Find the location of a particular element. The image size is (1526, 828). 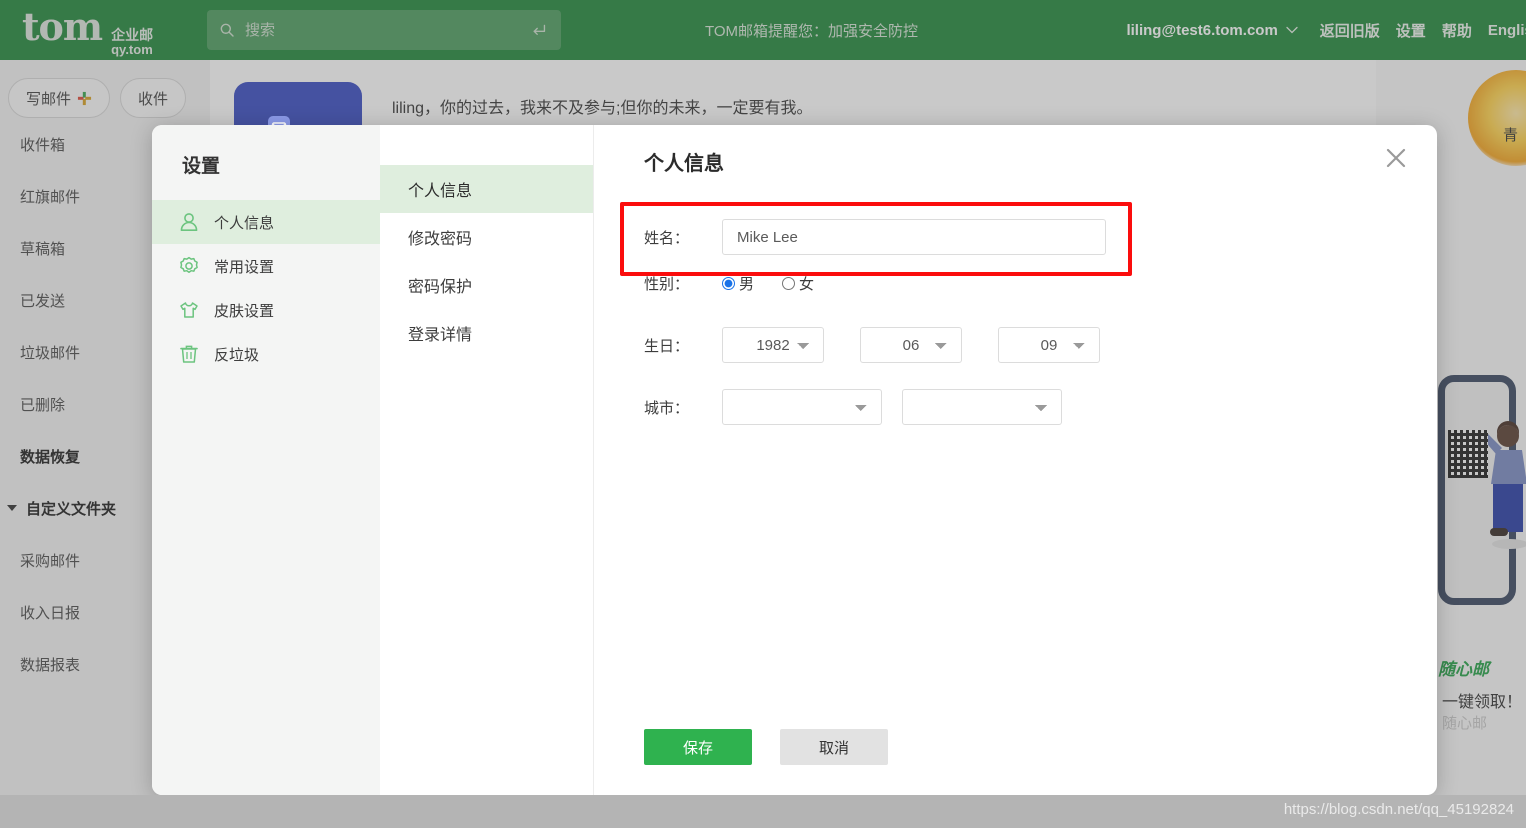

gender-male-label: 男 is located at coordinates (747, 284).